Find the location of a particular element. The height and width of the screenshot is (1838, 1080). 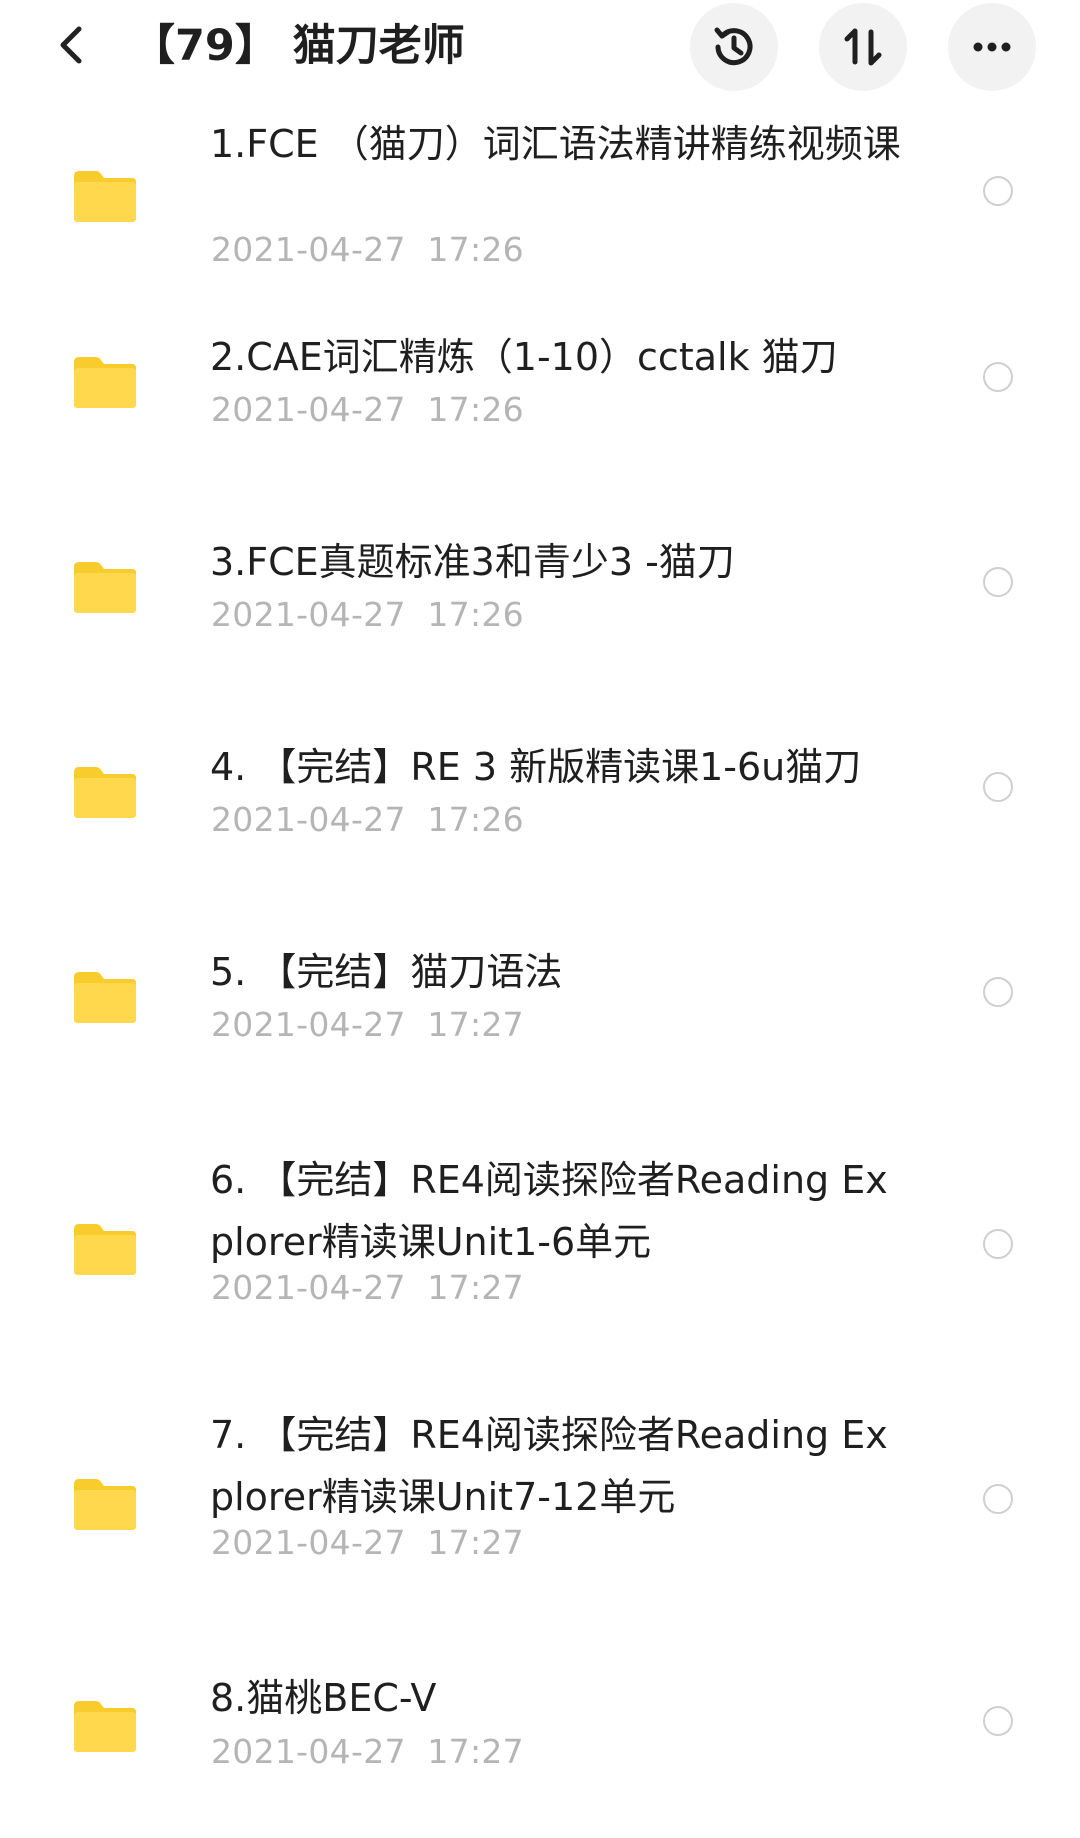

folder-item: 3.FCE真题标准3和青少3 -猫刀 2021-04-27 17:26 is located at coordinates (540, 627).